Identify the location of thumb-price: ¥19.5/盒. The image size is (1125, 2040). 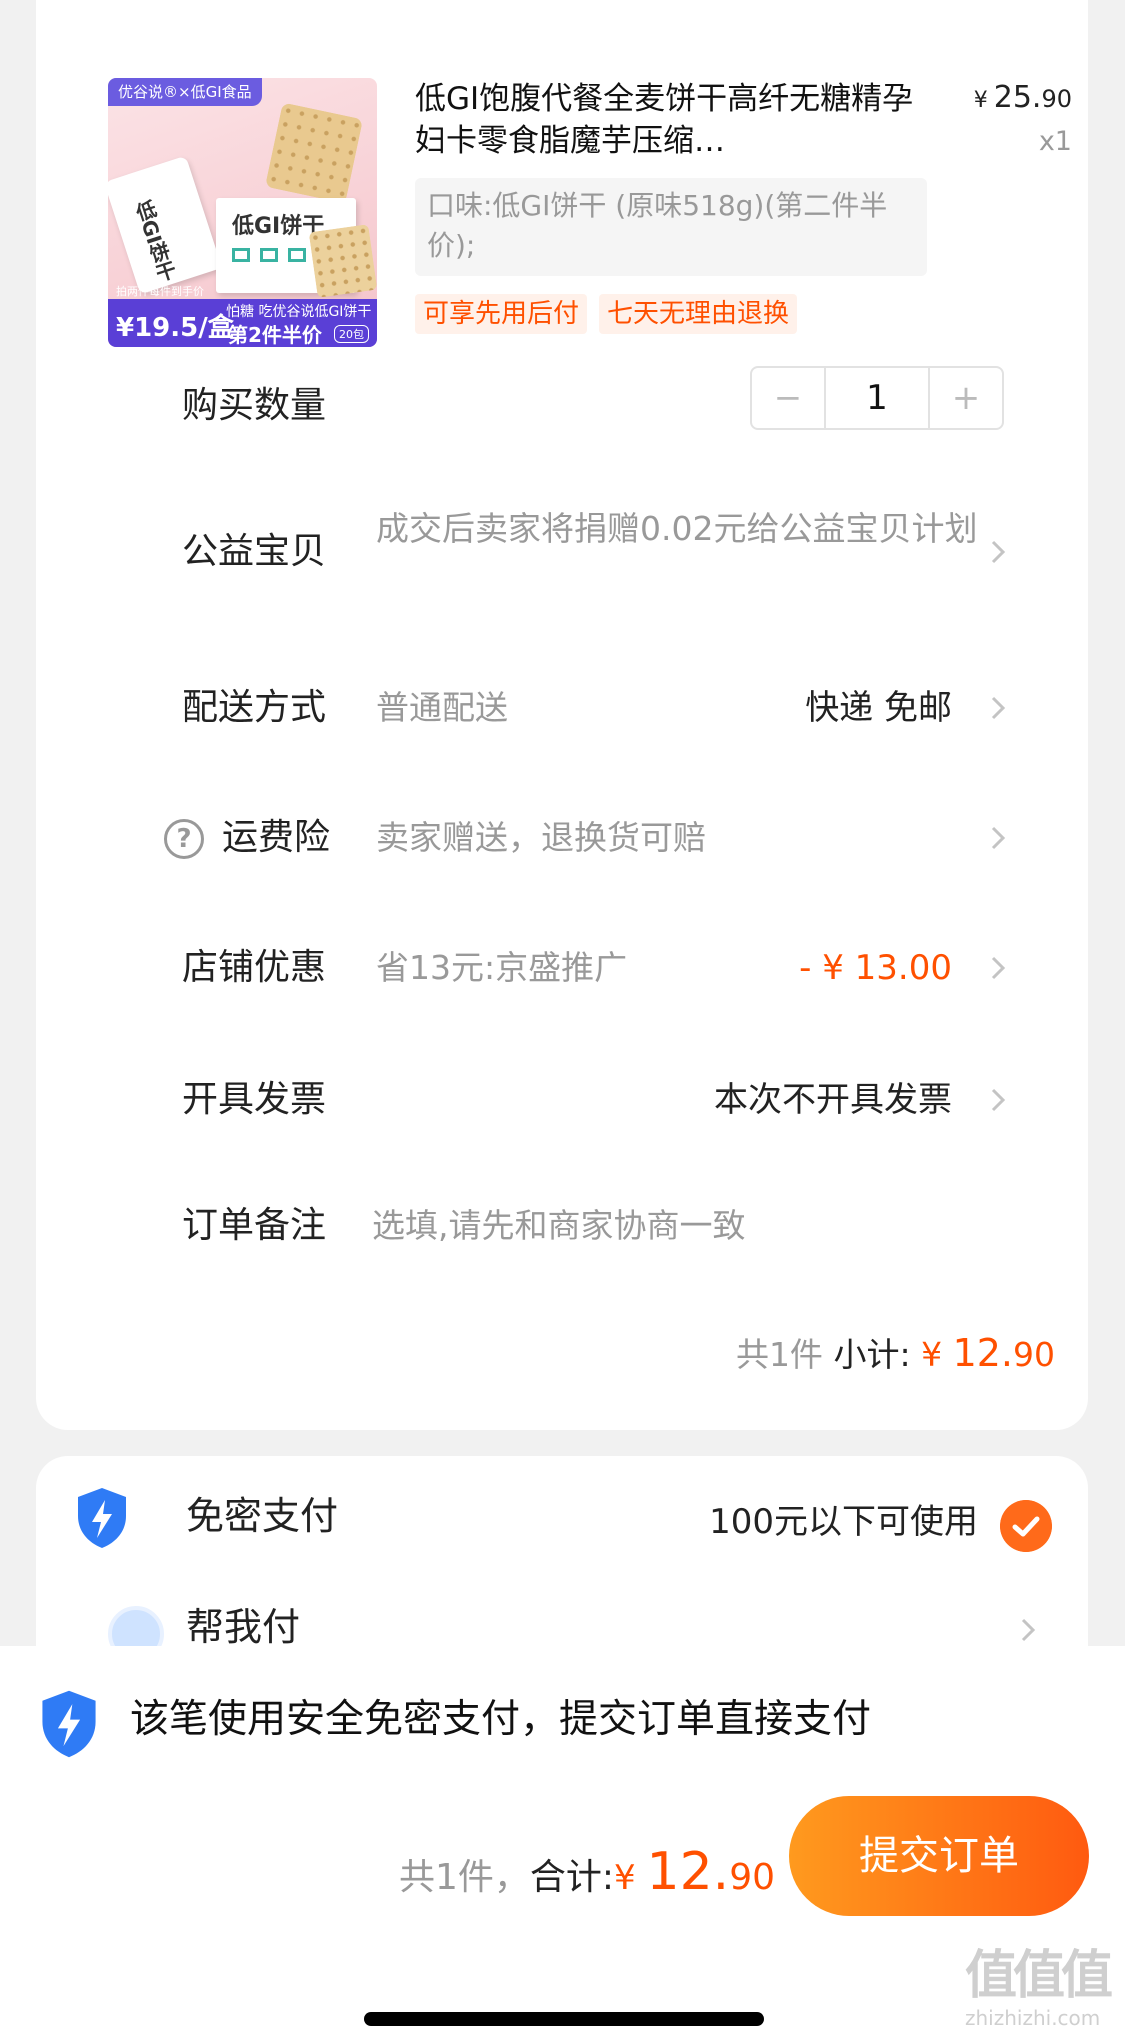
(175, 328).